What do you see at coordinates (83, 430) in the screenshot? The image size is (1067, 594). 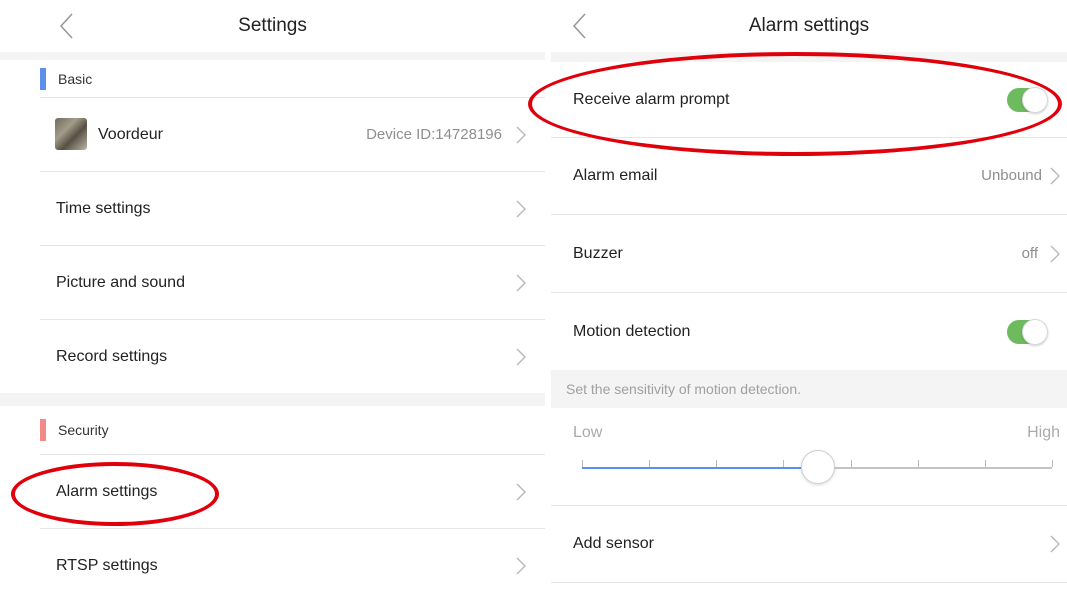 I see `section-label-security: Security` at bounding box center [83, 430].